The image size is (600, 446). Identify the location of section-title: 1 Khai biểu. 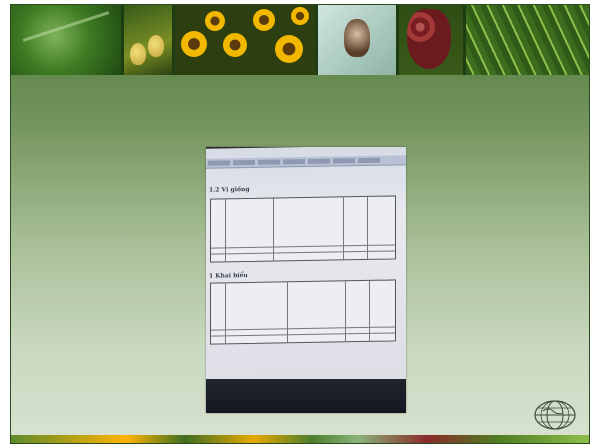
(228, 276).